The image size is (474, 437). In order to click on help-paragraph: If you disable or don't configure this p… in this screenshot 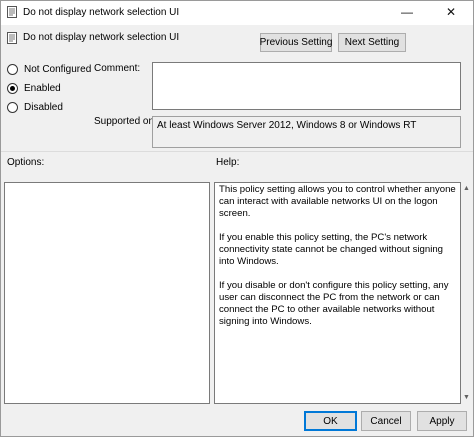, I will do `click(334, 303)`.